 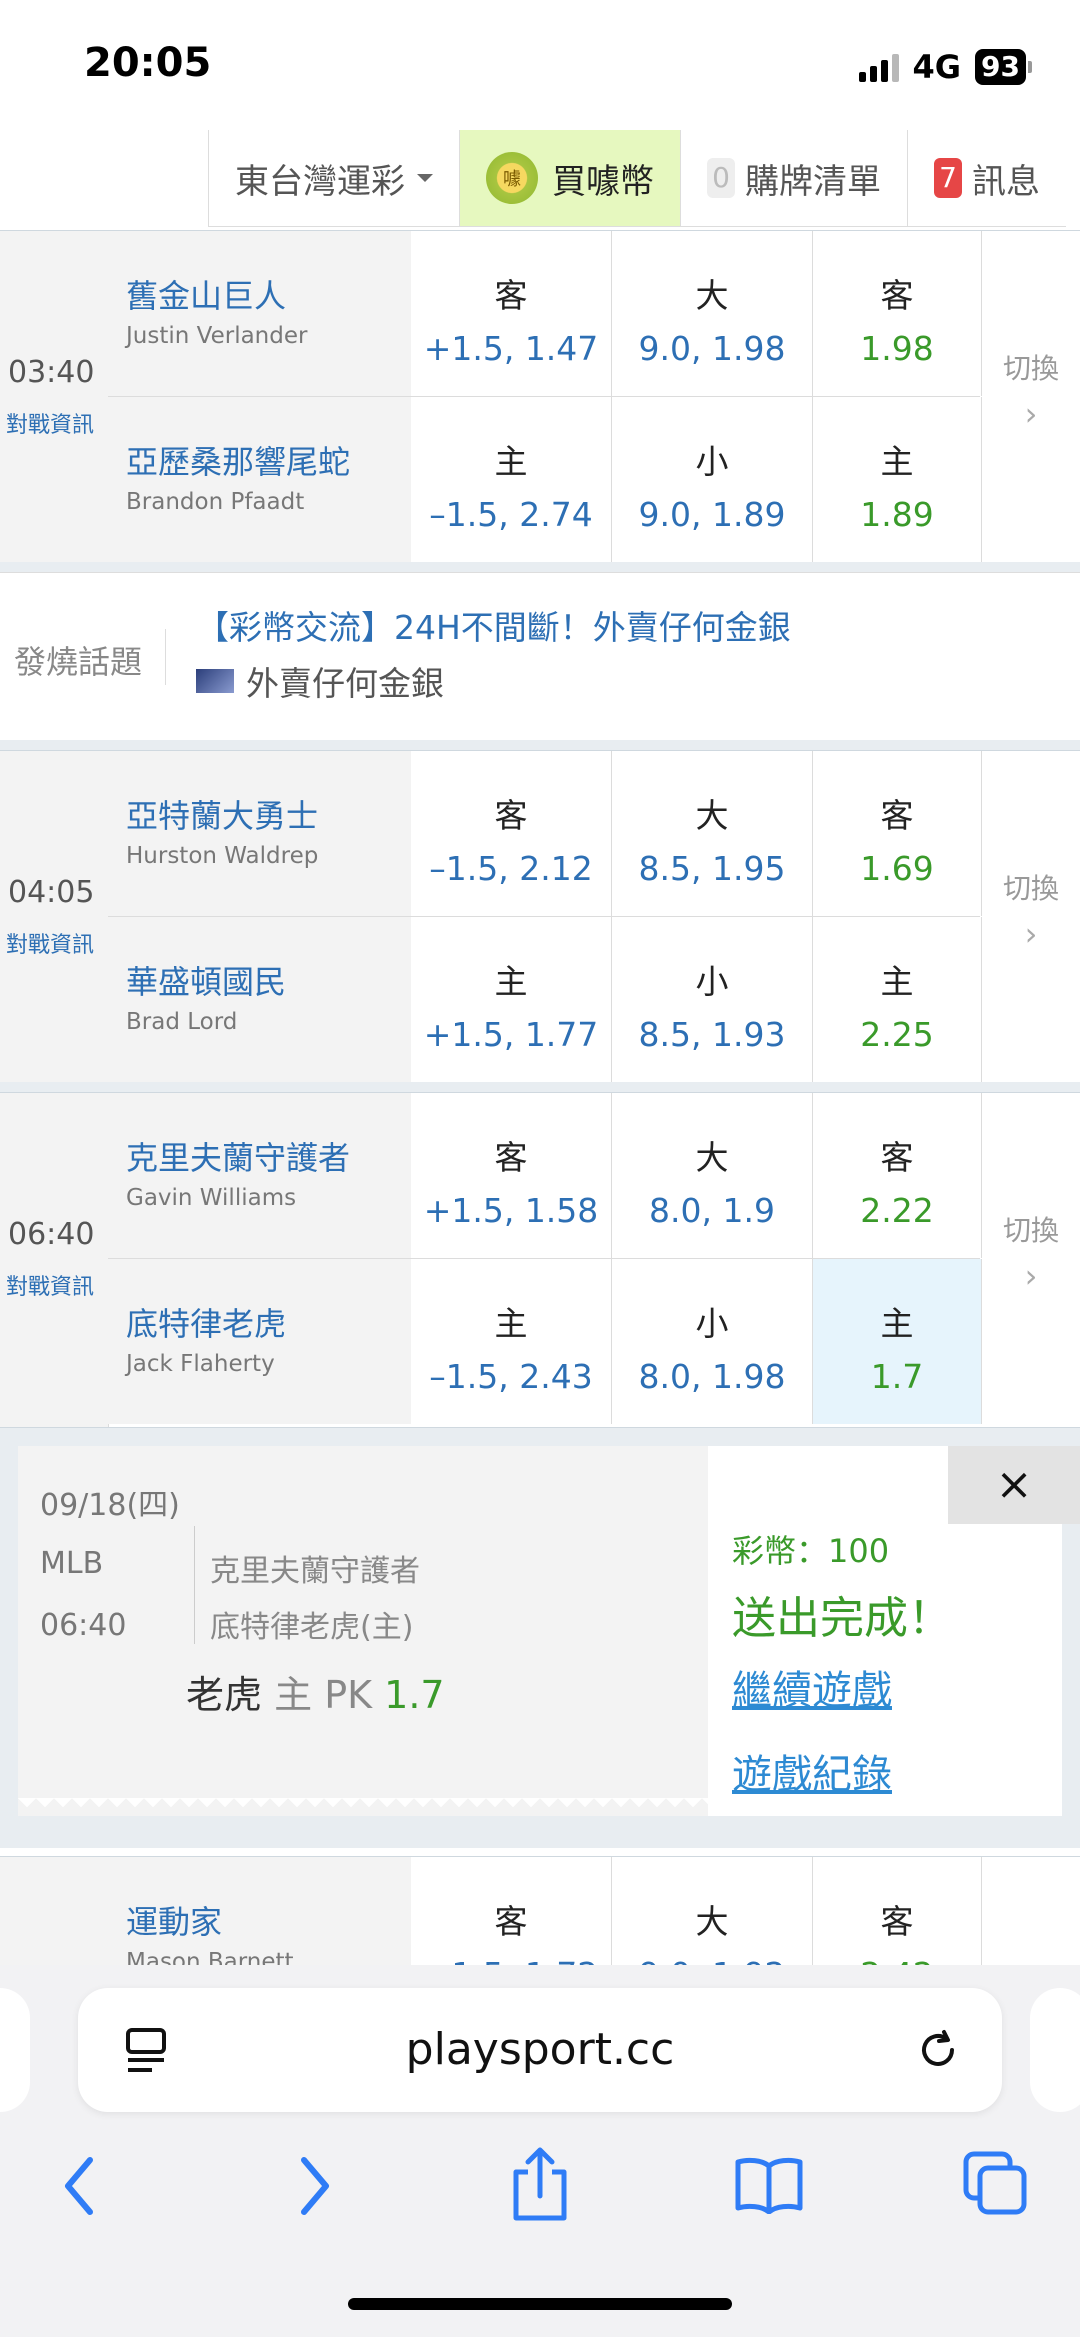 I want to click on odds-cell-spread: 客 –1.5, 2.12, so click(x=511, y=833).